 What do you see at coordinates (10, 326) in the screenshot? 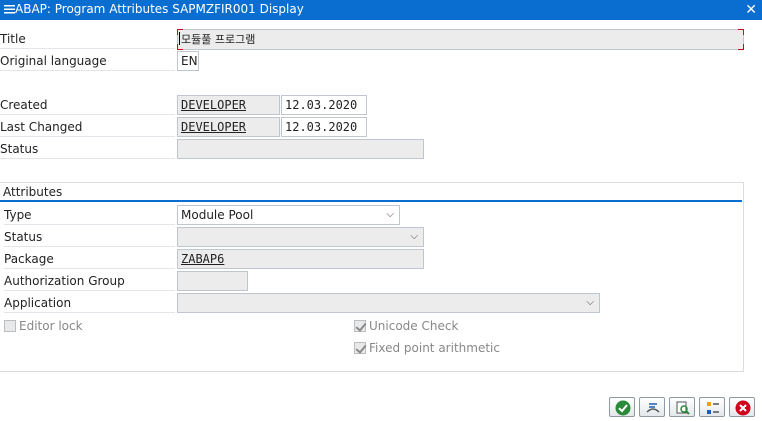
I see `checkbox-unchecked-icon` at bounding box center [10, 326].